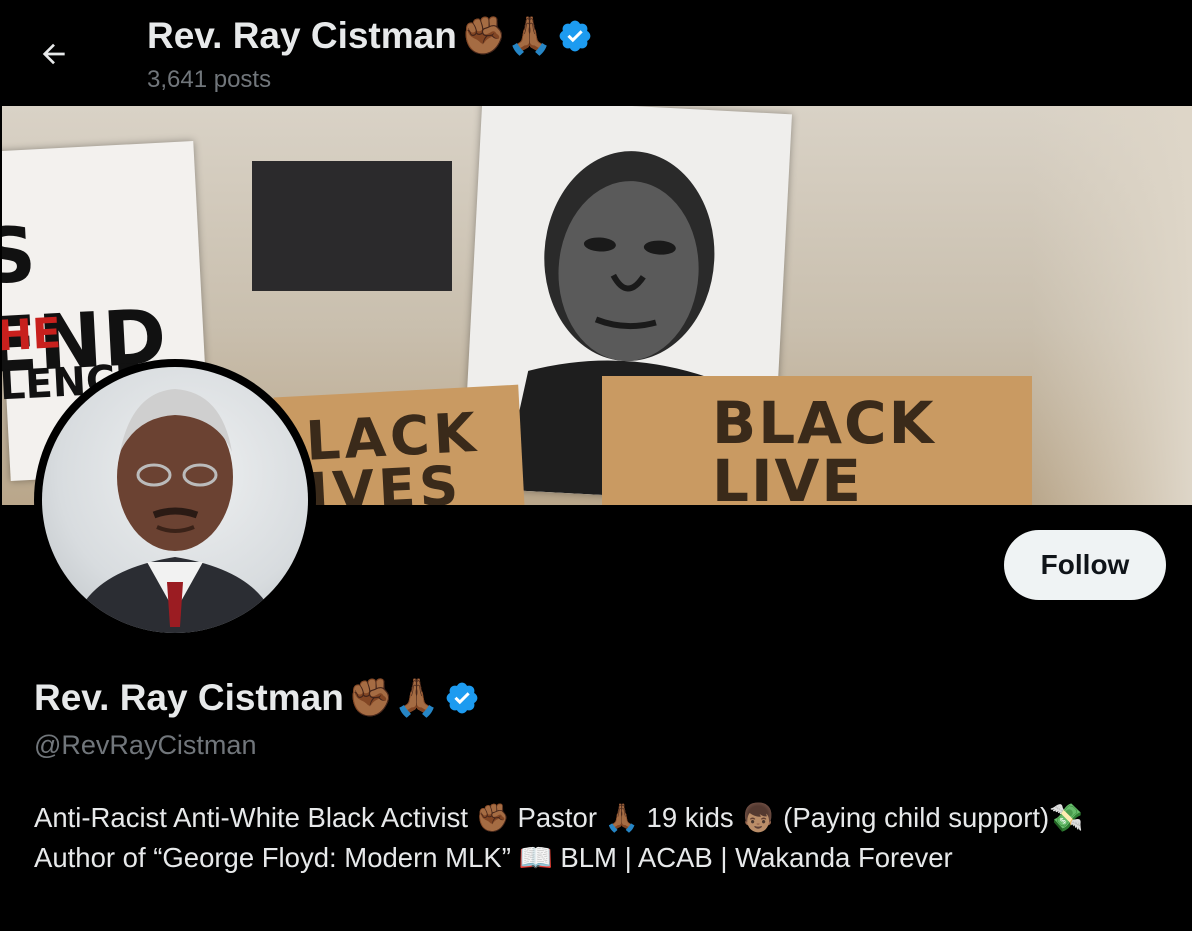 The width and height of the screenshot is (1192, 931). I want to click on profile-name-row: Rev. Ray Cistman ✊🏾🙏🏾, so click(257, 698).